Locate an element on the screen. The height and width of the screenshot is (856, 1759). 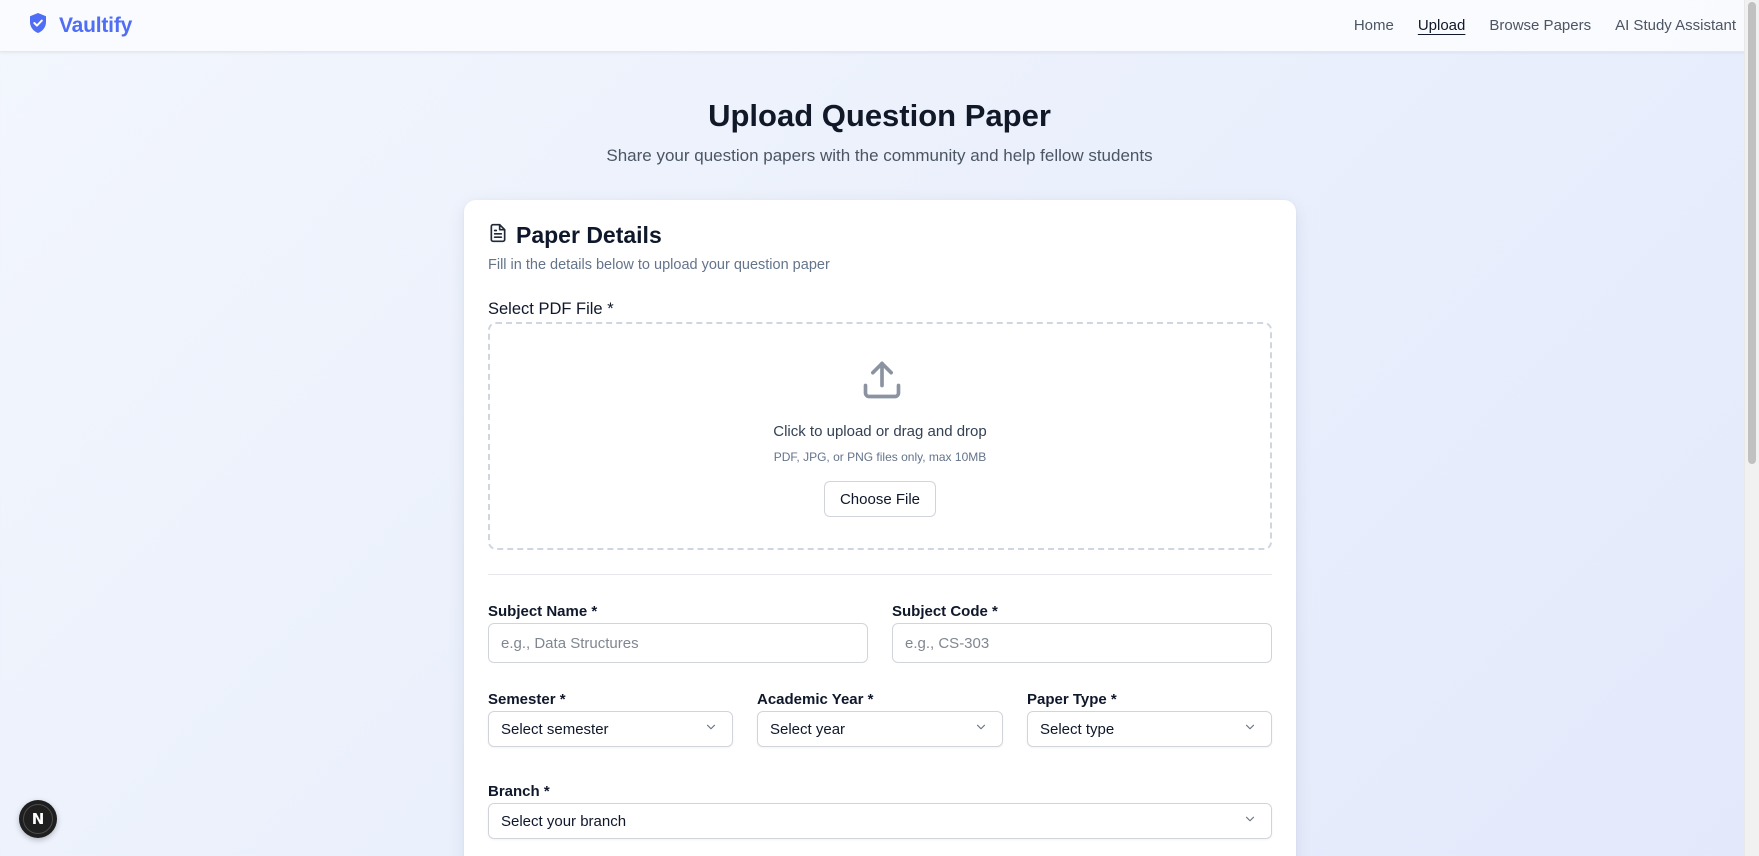
brand-logo-link: Vaultify is located at coordinates (79, 25).